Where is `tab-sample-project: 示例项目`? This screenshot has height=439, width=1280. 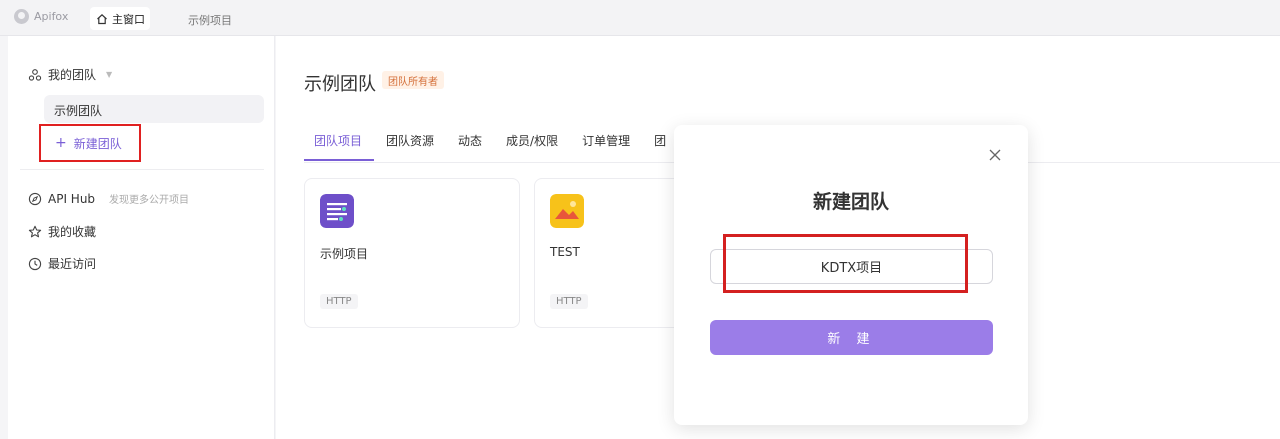 tab-sample-project: 示例项目 is located at coordinates (210, 20).